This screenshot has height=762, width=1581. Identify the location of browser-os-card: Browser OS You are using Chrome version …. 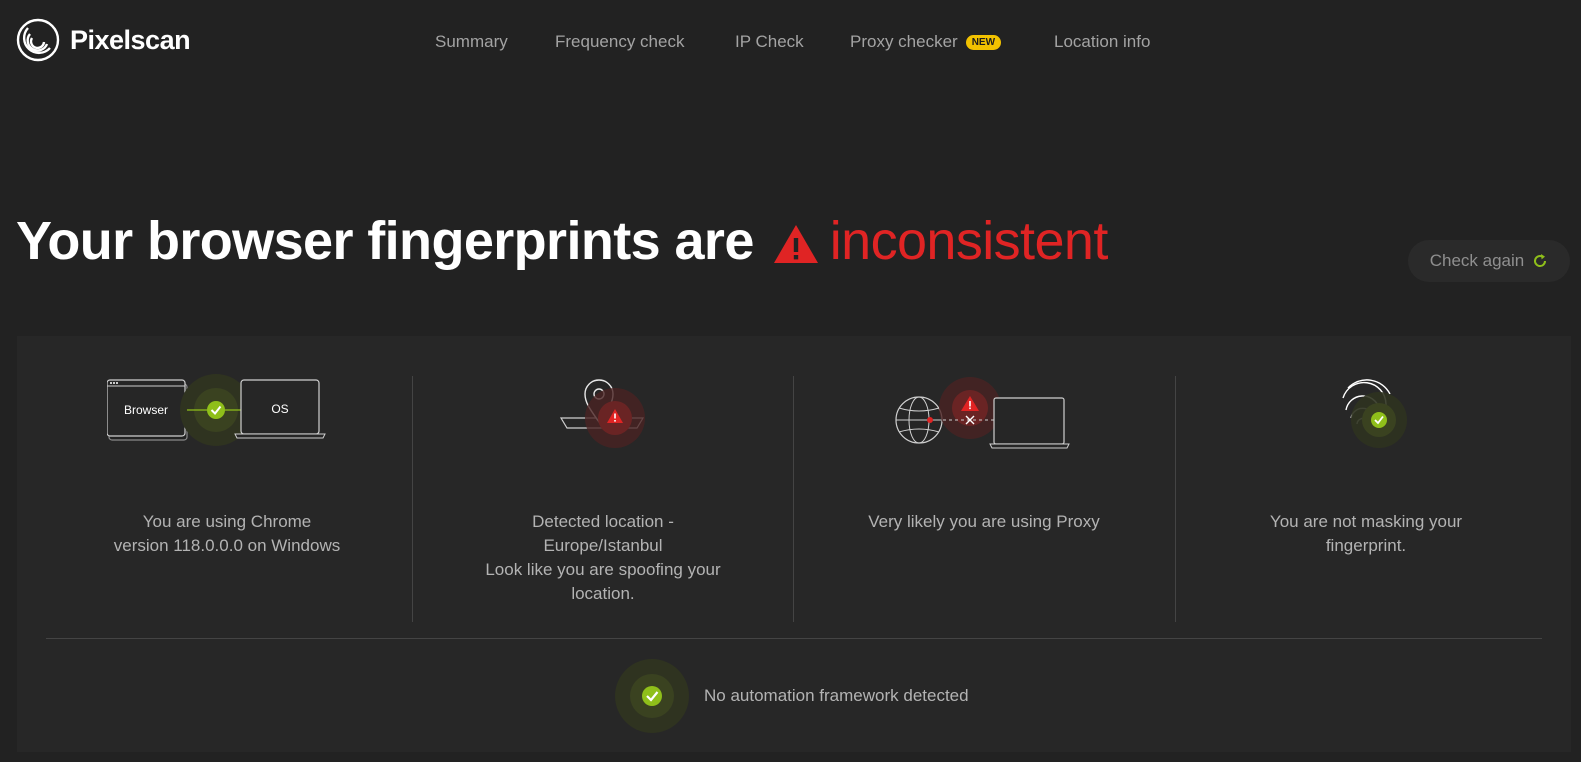
(227, 486).